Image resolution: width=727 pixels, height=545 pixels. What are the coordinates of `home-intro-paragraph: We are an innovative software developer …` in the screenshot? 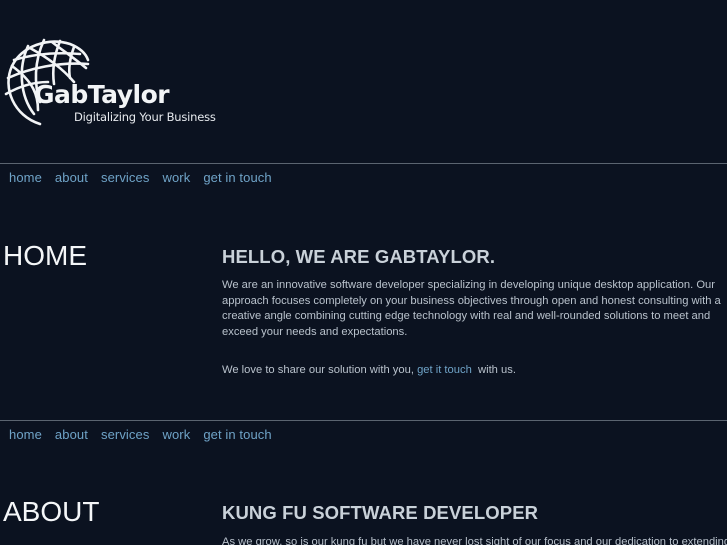 It's located at (471, 308).